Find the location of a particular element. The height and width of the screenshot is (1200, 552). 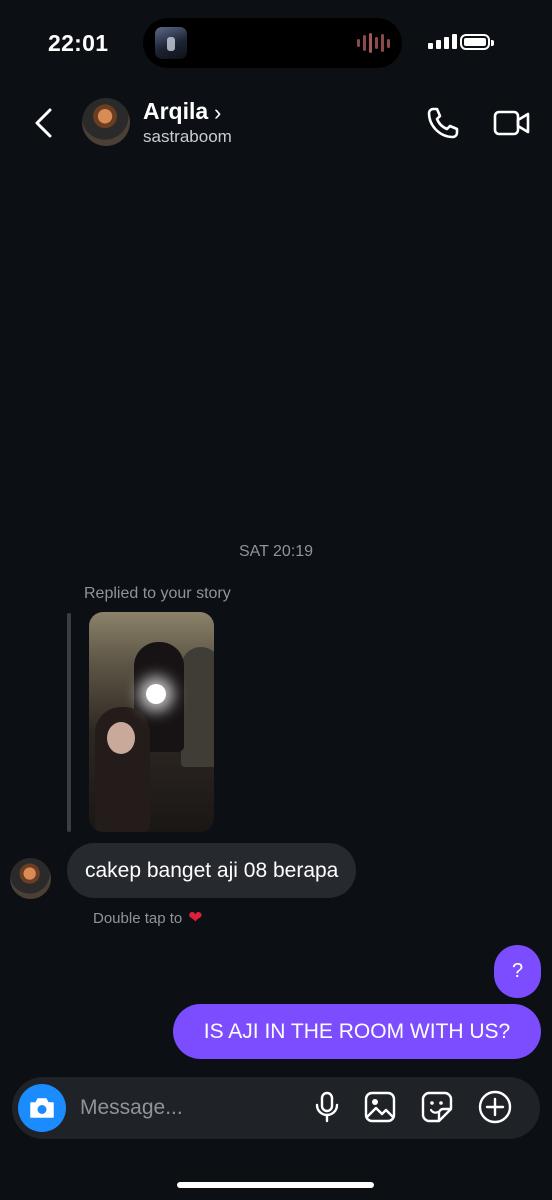

contact-username: sastraboom is located at coordinates (187, 137).